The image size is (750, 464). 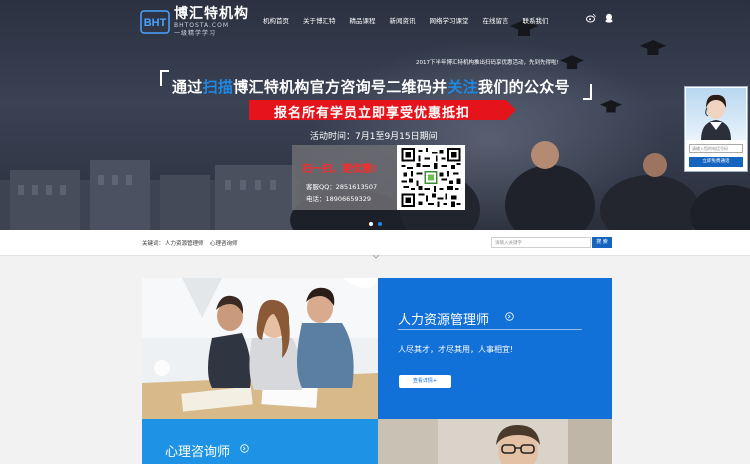 What do you see at coordinates (376, 257) in the screenshot?
I see `chevron-down-icon` at bounding box center [376, 257].